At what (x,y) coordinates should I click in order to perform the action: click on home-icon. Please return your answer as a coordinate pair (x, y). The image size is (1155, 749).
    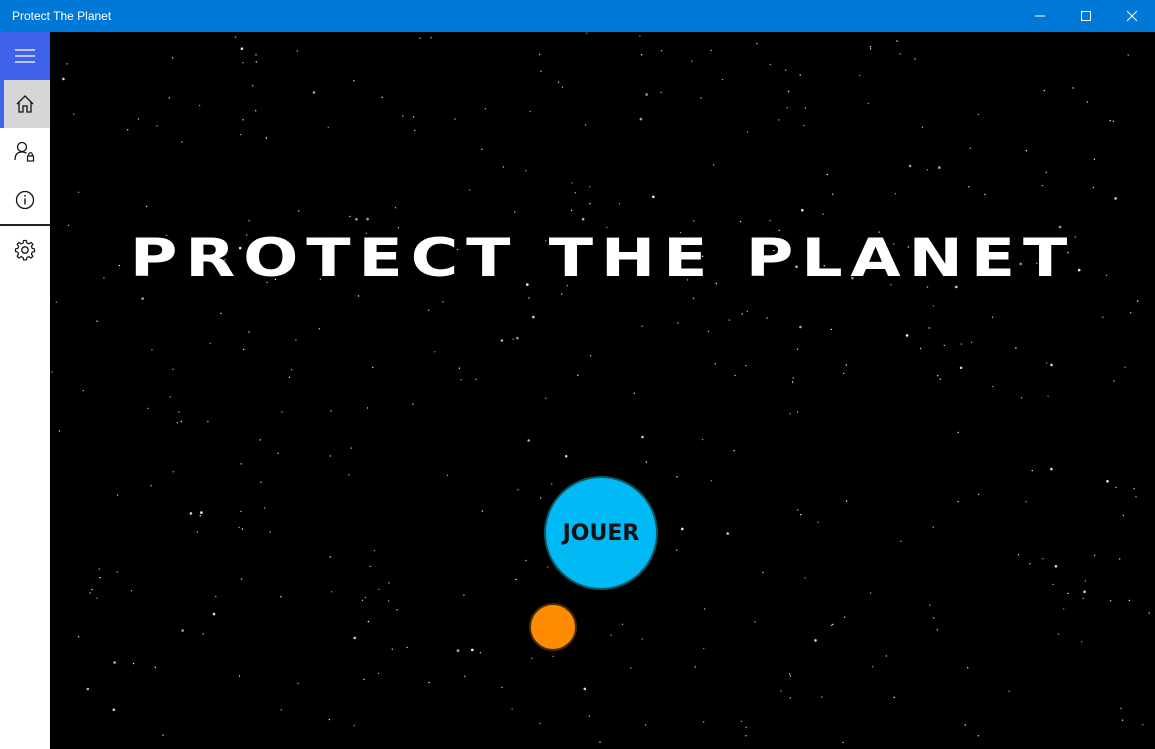
    Looking at the image, I should click on (25, 104).